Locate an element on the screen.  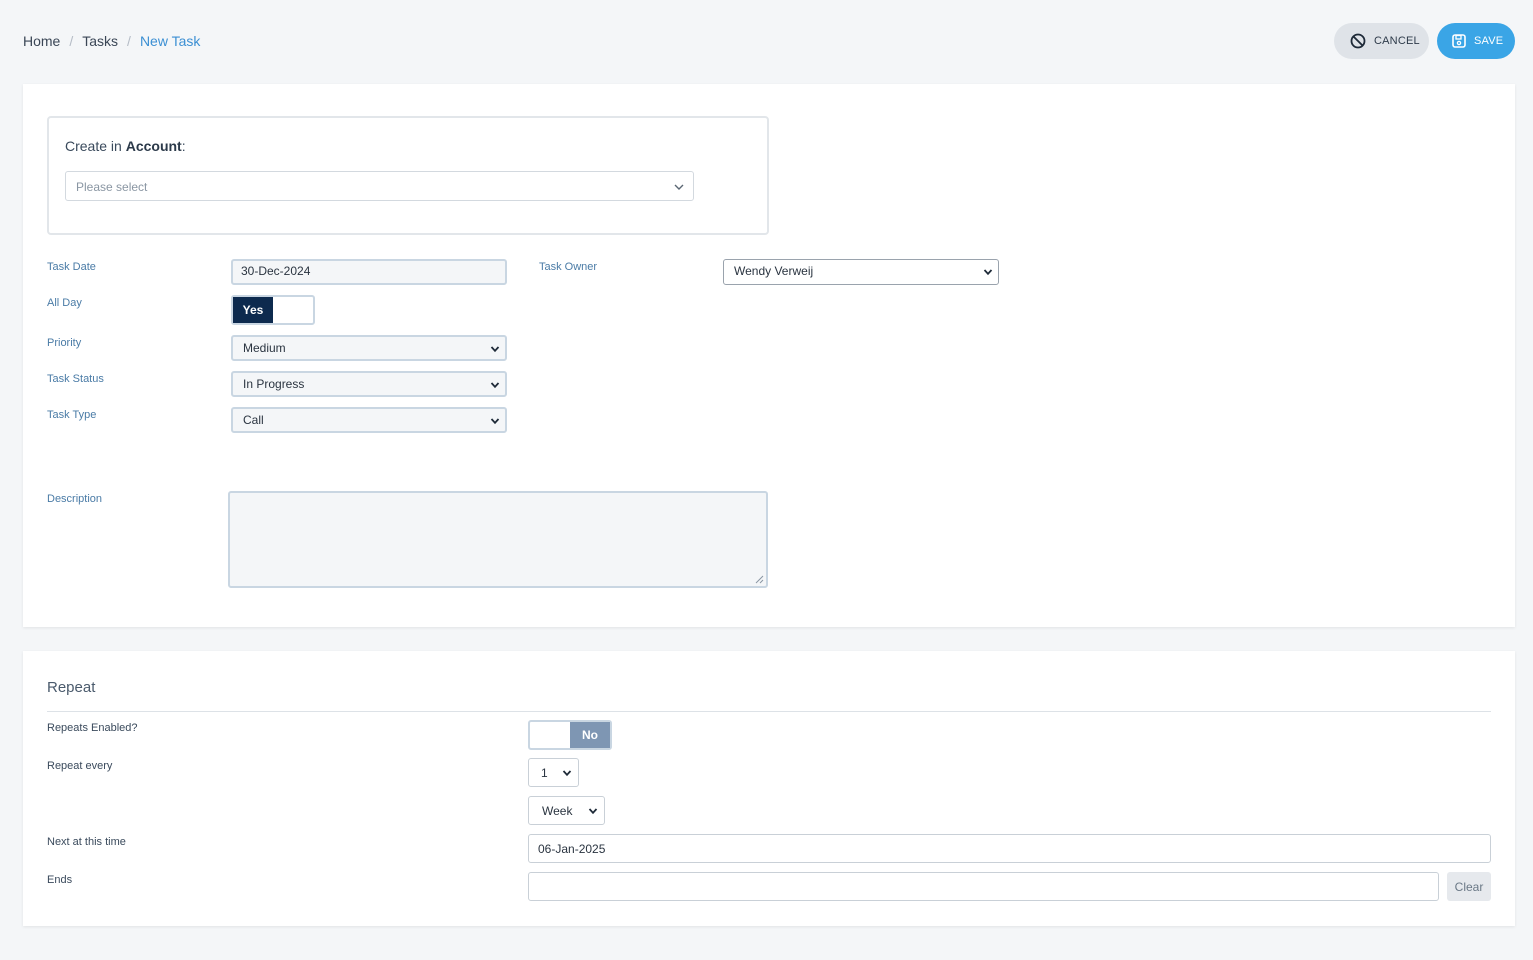
priority-value: Medium is located at coordinates (264, 348).